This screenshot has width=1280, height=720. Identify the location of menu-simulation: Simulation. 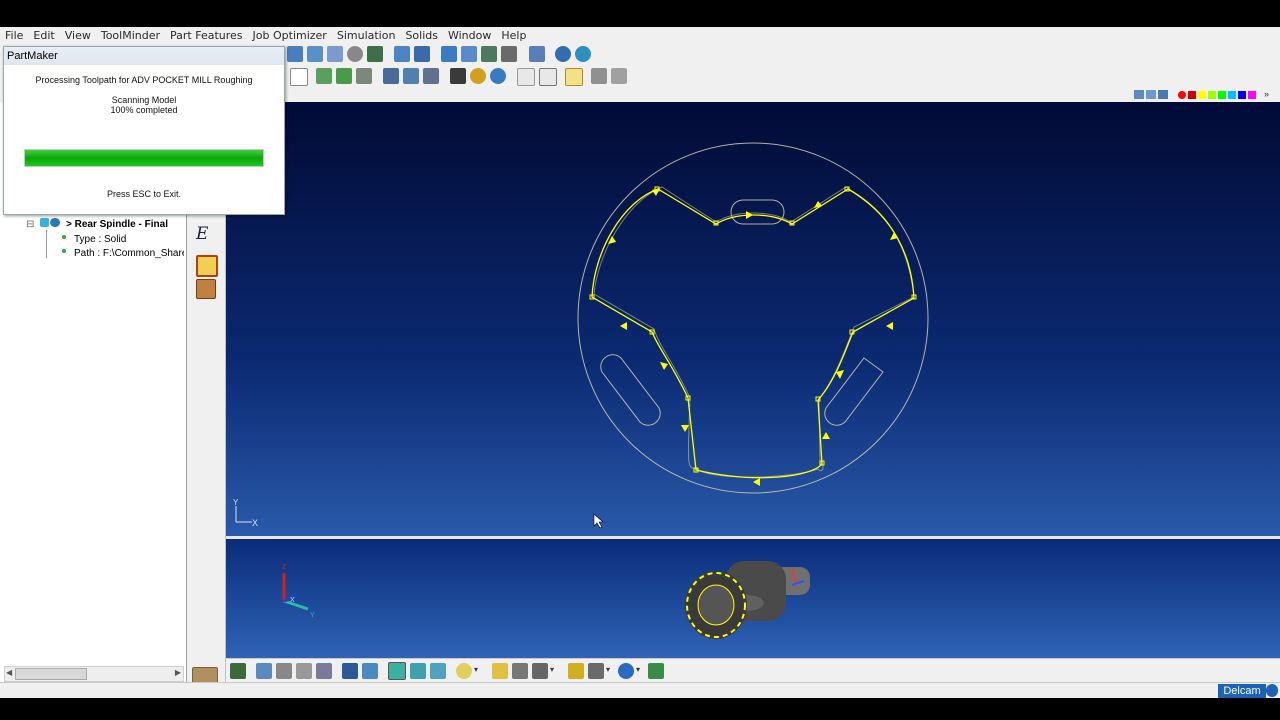
(366, 35).